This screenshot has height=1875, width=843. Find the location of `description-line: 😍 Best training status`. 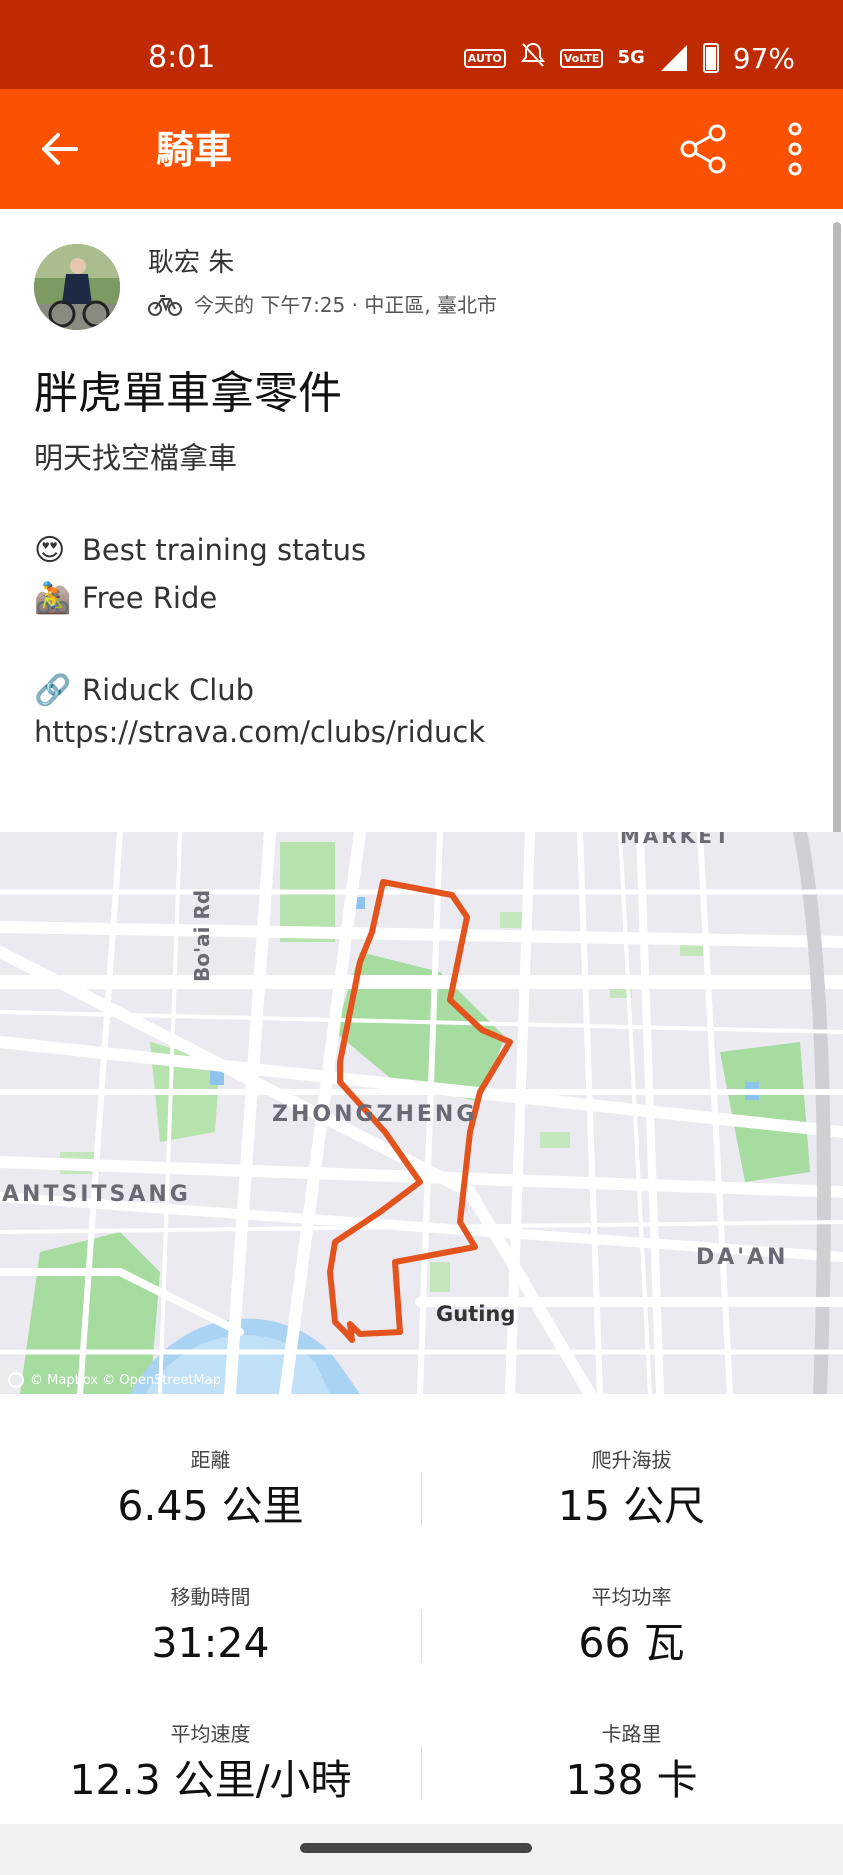

description-line: 😍 Best training status is located at coordinates (200, 550).